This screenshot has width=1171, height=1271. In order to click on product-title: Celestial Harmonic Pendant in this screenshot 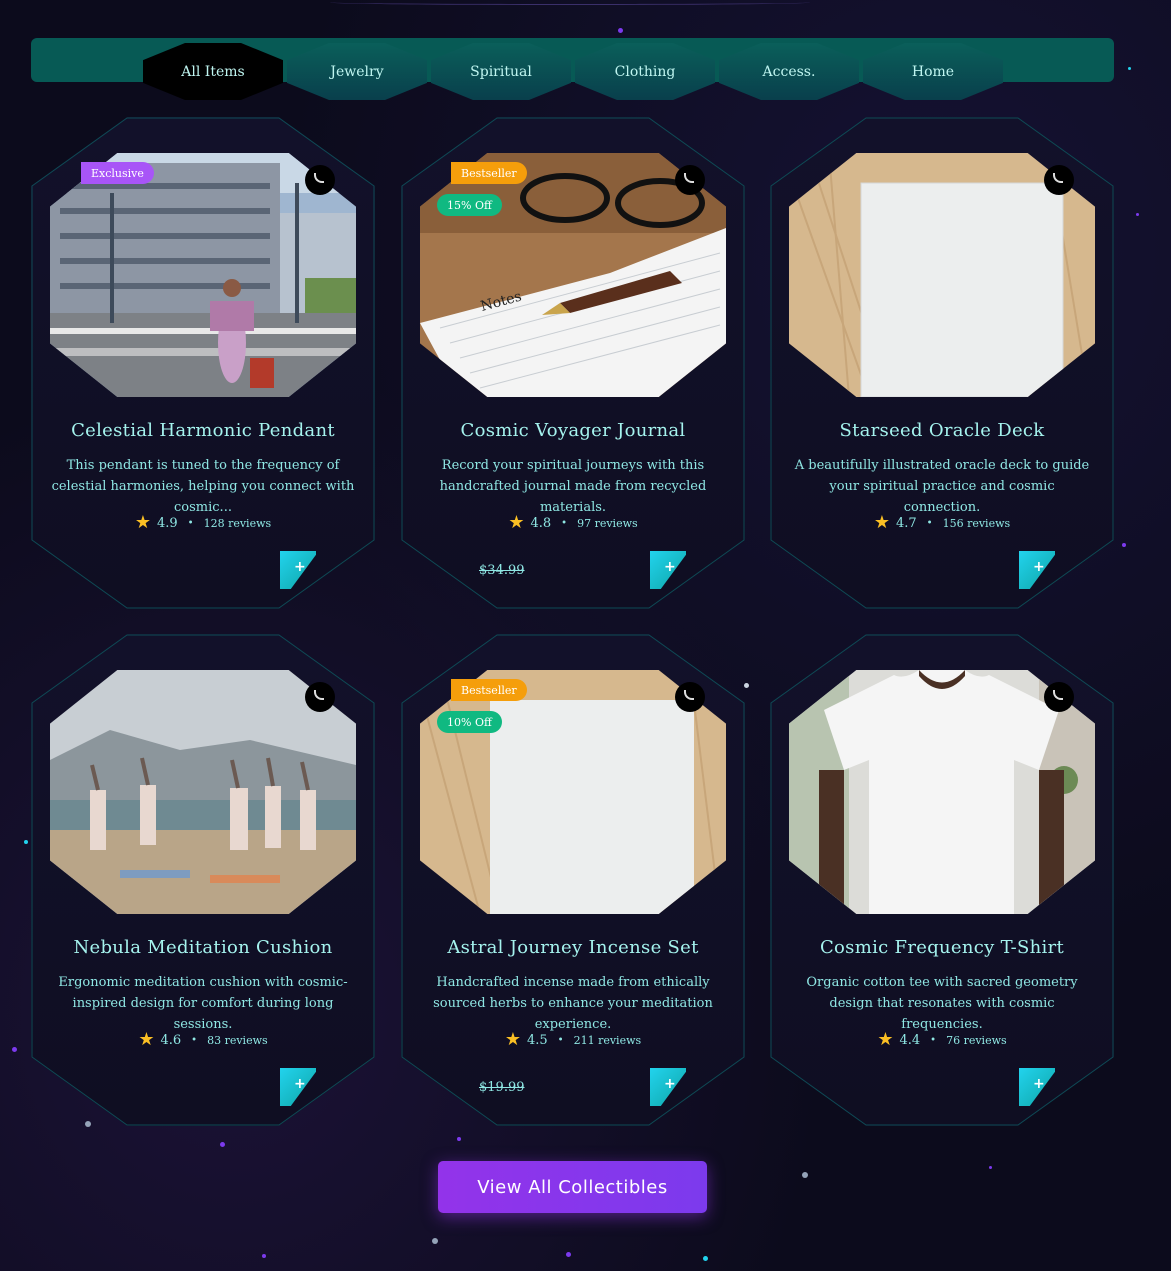, I will do `click(203, 430)`.